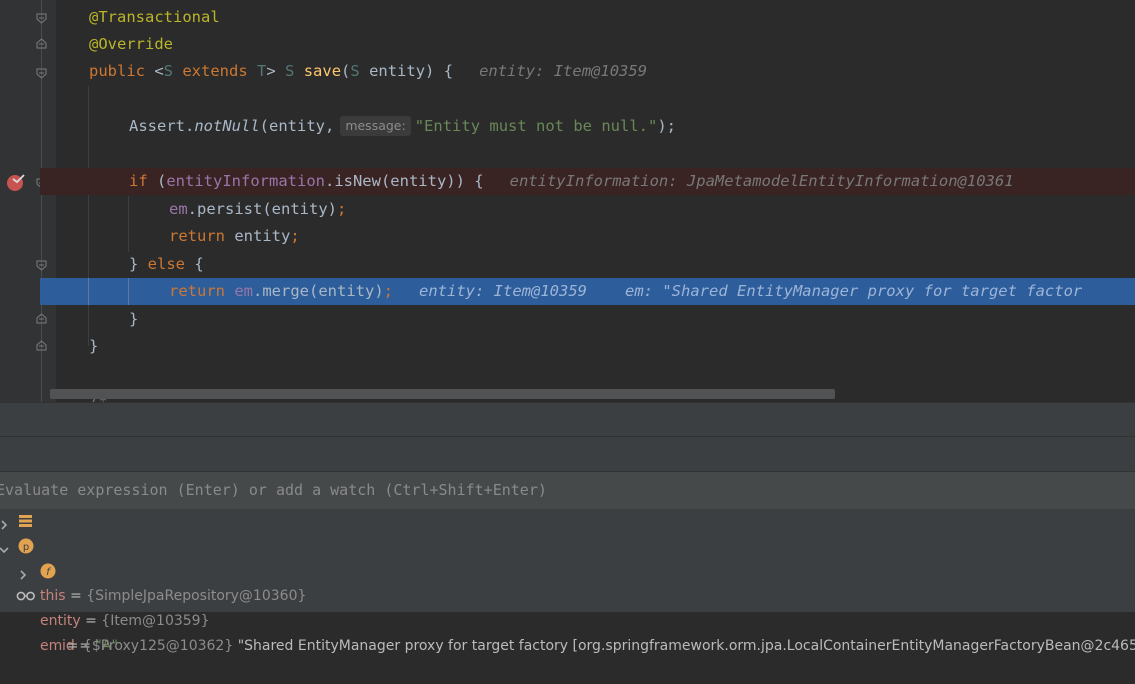 The image size is (1135, 684). What do you see at coordinates (117, 71) in the screenshot?
I see `keyword: public` at bounding box center [117, 71].